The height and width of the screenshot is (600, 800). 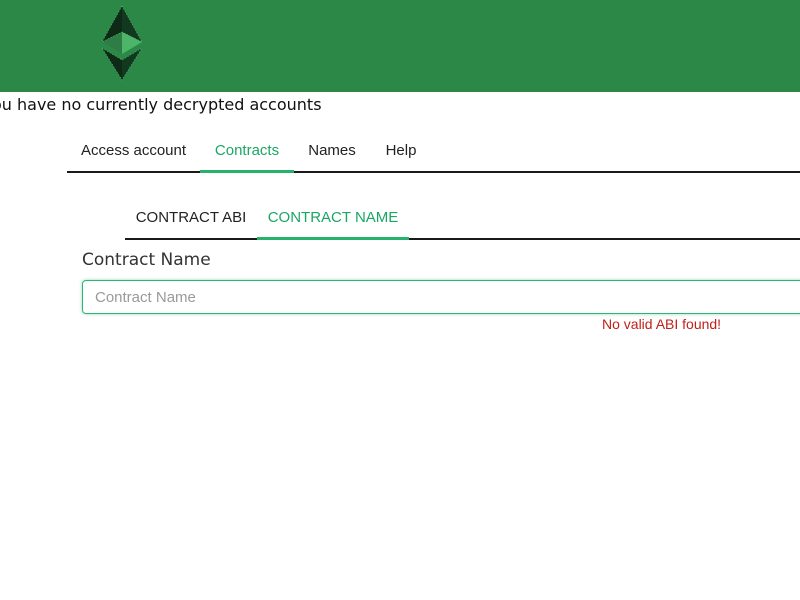 What do you see at coordinates (247, 152) in the screenshot?
I see `tab-contracts: Contracts` at bounding box center [247, 152].